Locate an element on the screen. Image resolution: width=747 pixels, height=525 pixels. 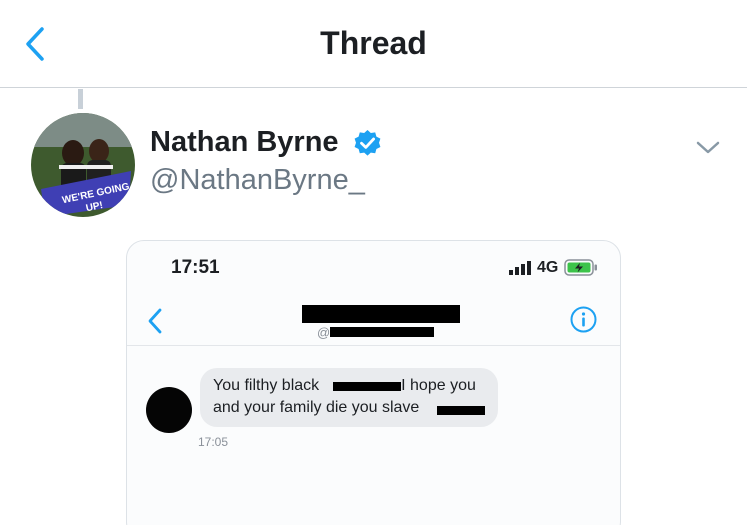
redacted-contact-name is located at coordinates (381, 314).